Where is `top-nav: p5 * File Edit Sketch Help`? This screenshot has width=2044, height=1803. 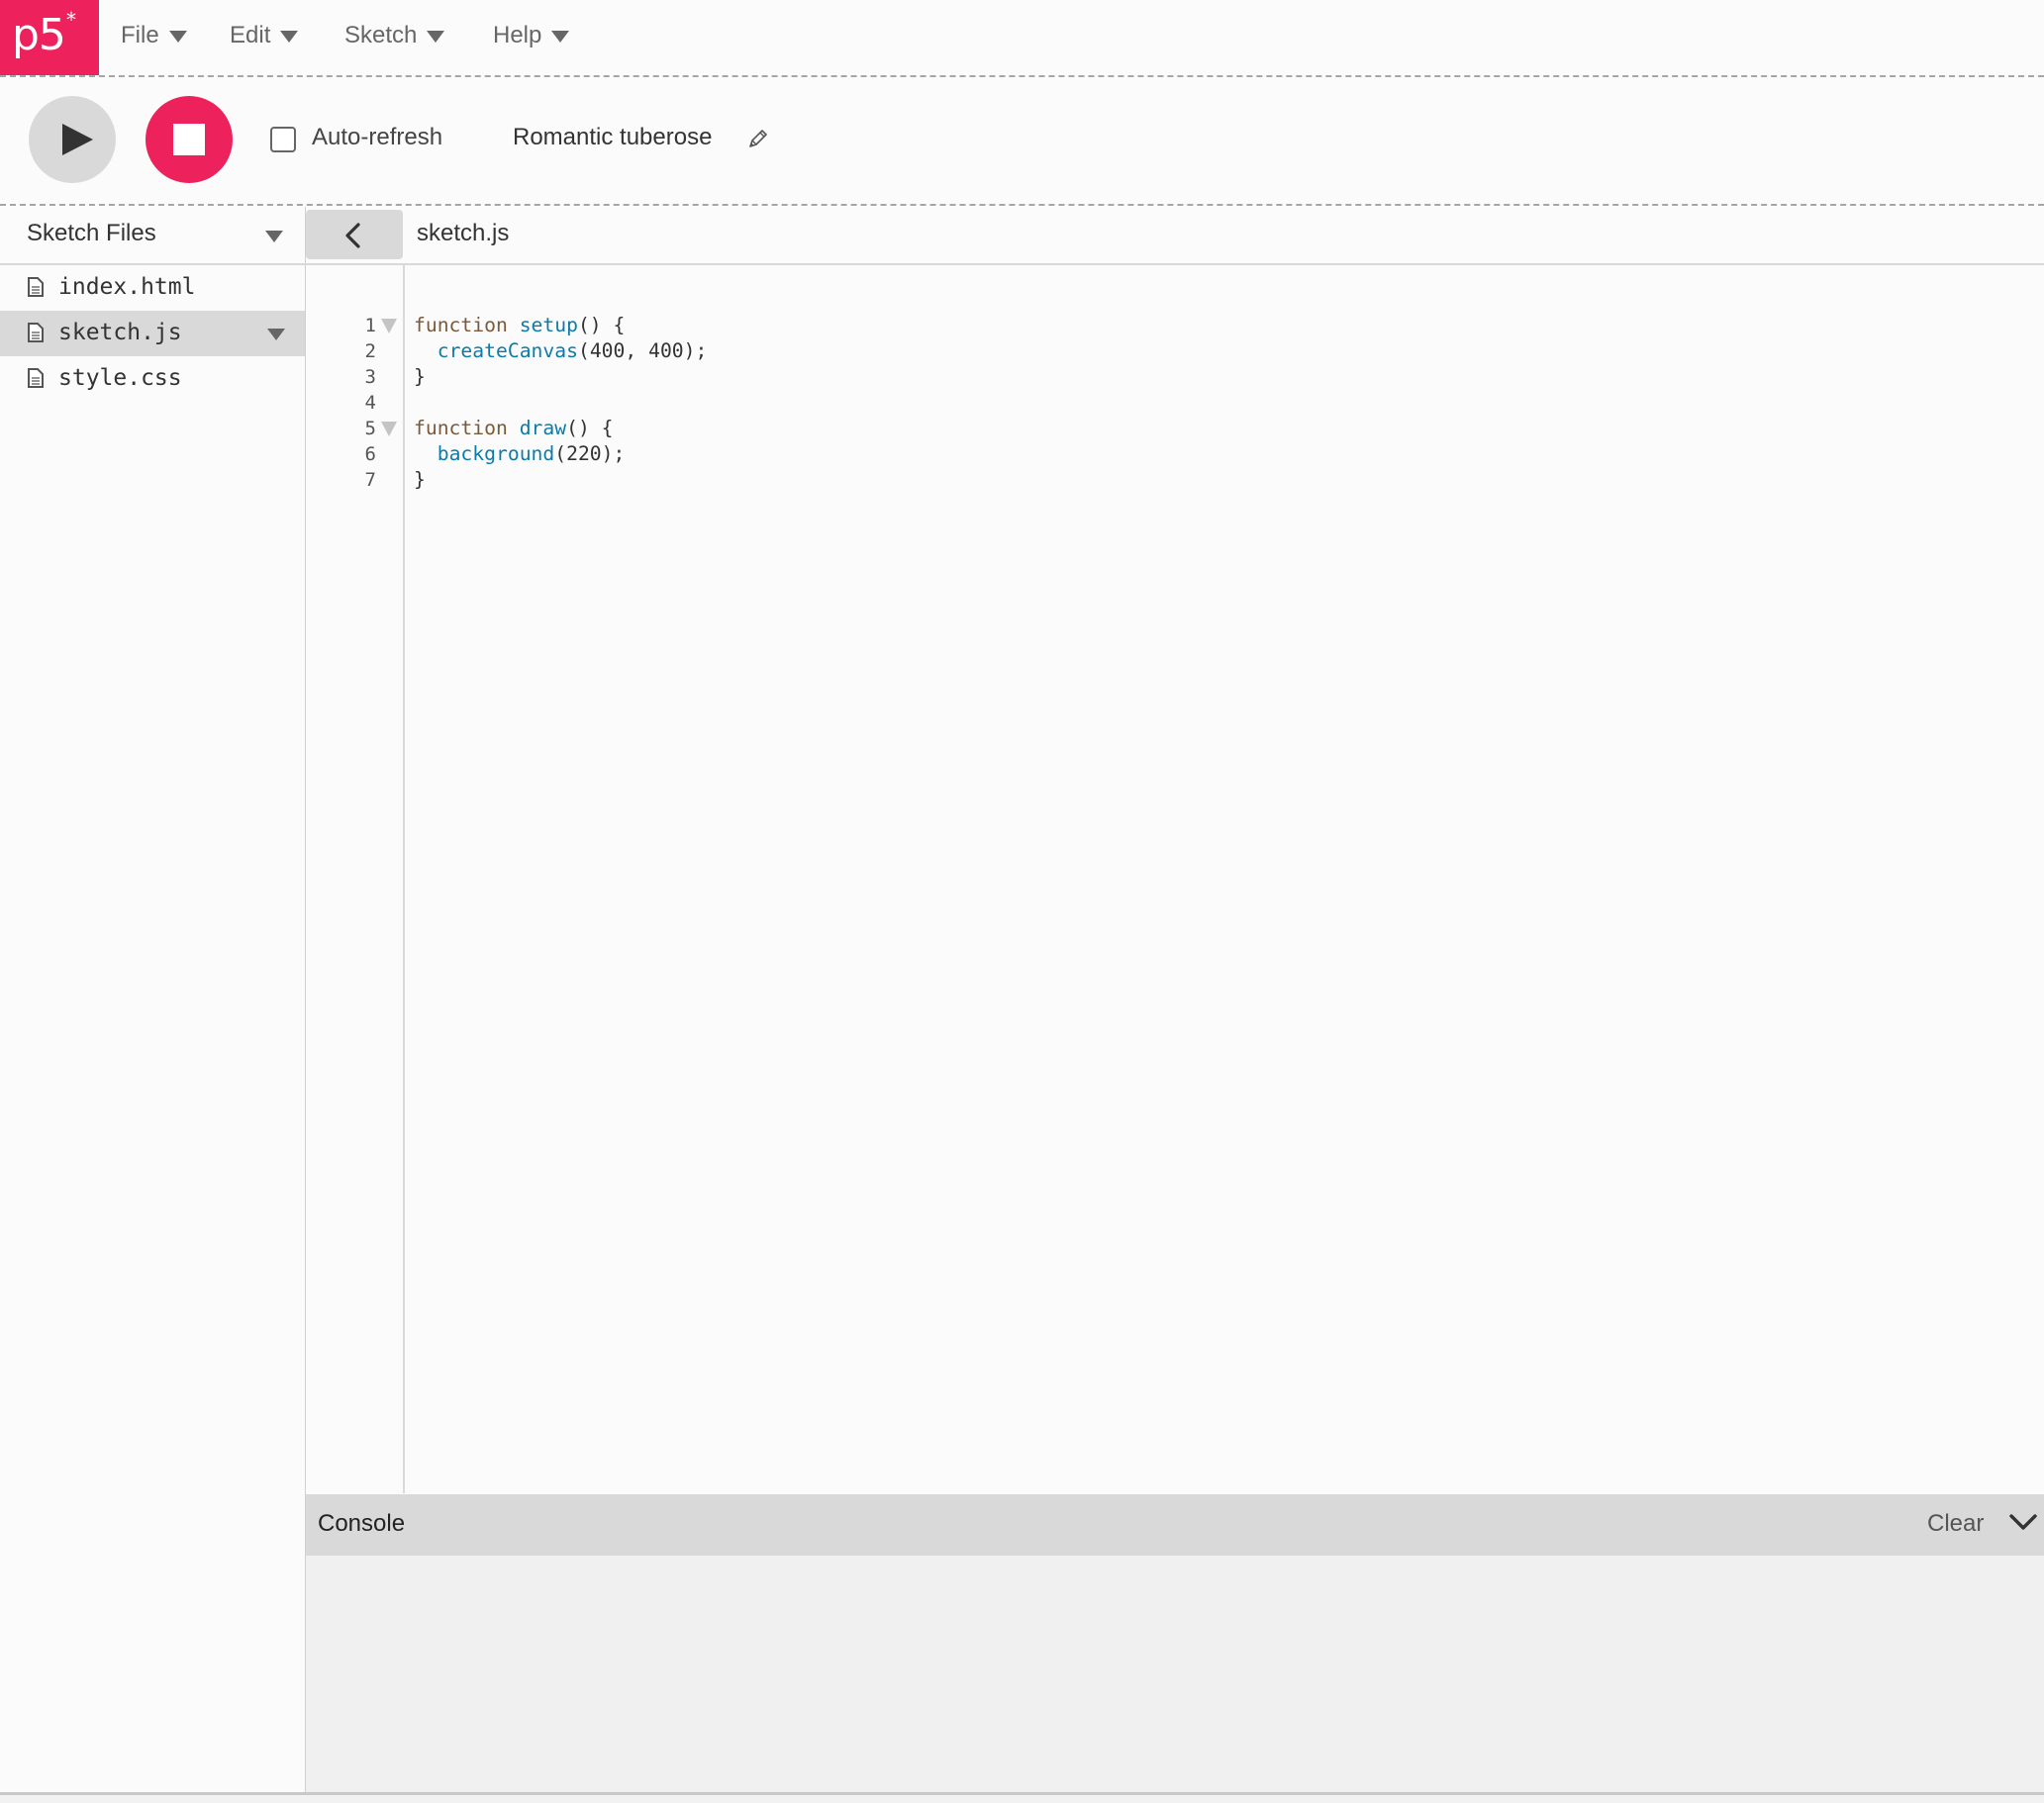
top-nav: p5 * File Edit Sketch Help is located at coordinates (1022, 37).